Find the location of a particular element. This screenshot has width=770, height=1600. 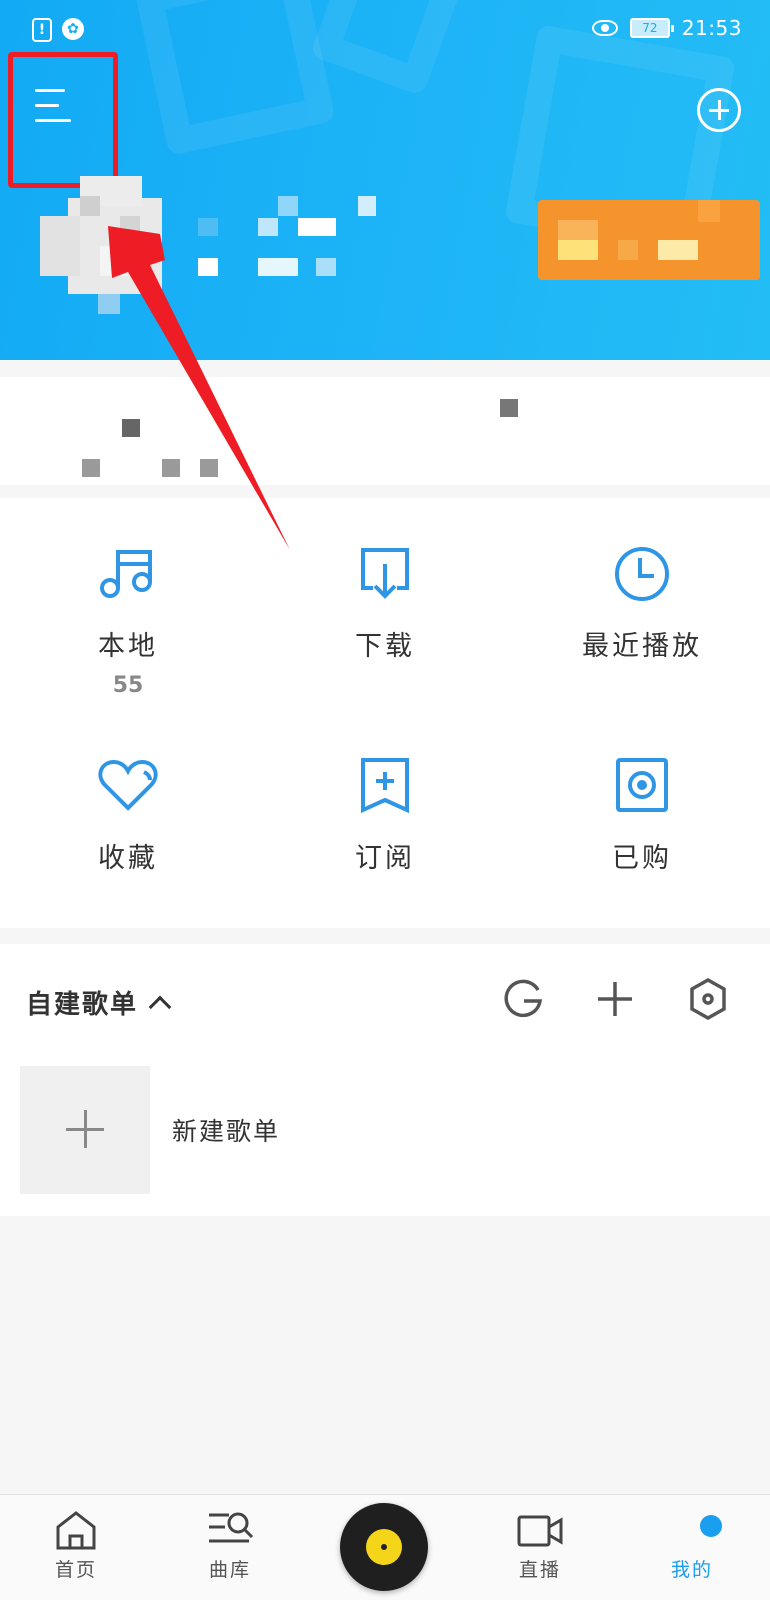

grid-label: 下载 is located at coordinates (385, 646).